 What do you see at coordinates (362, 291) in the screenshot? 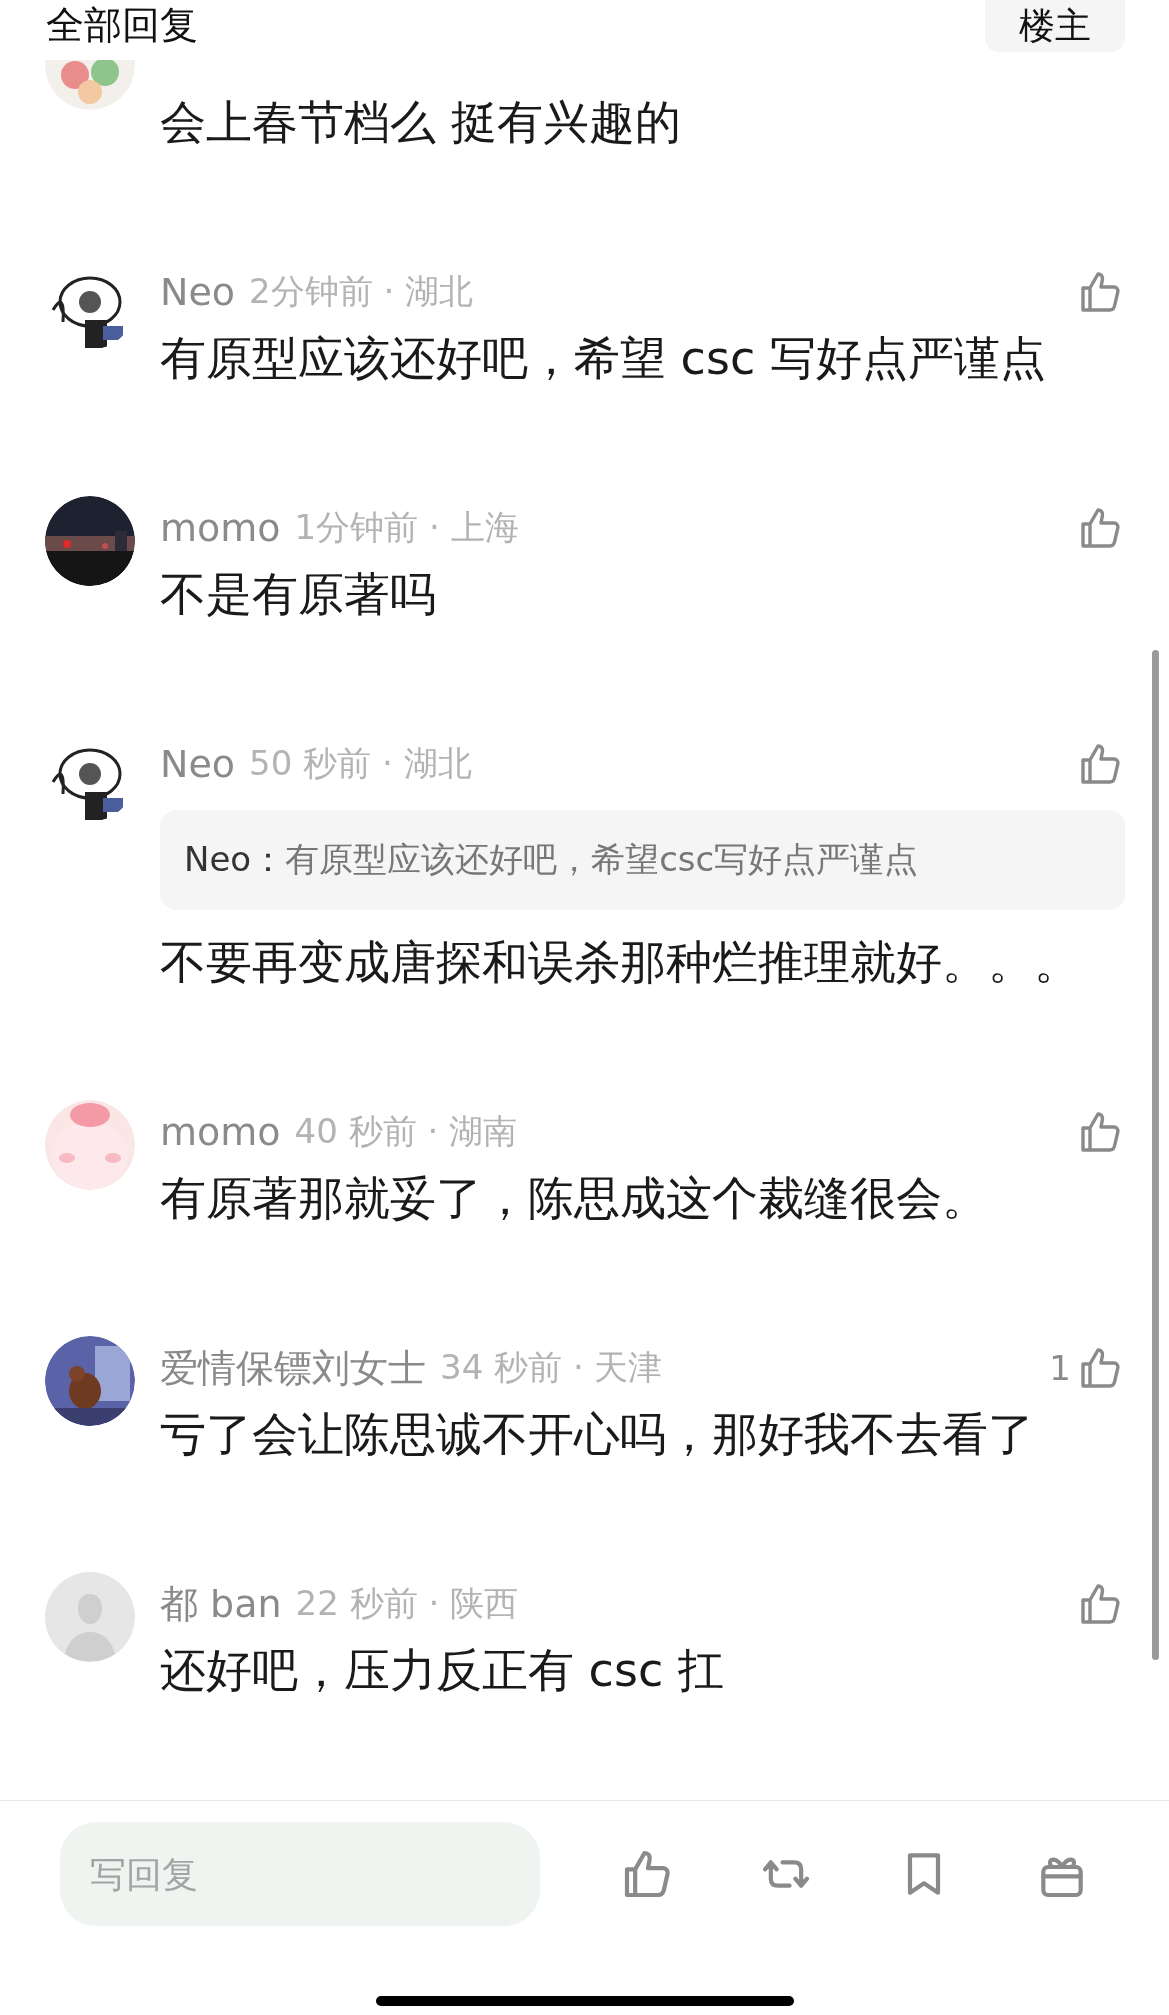
I see `time-location: 2分钟前 · 湖北` at bounding box center [362, 291].